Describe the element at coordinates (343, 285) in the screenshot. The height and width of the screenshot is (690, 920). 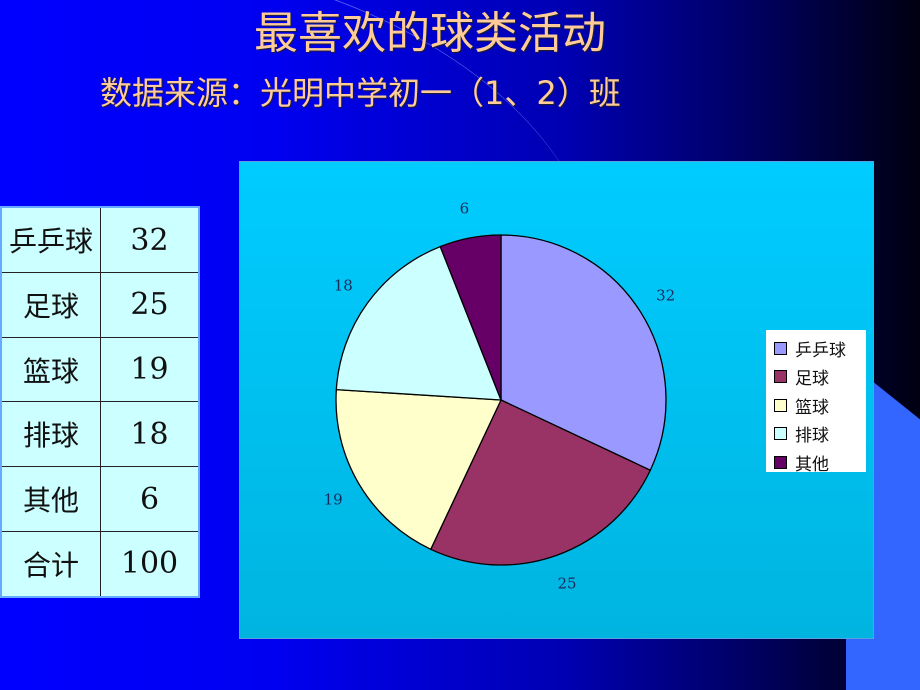
I see `pie-data-label: 18` at that location.